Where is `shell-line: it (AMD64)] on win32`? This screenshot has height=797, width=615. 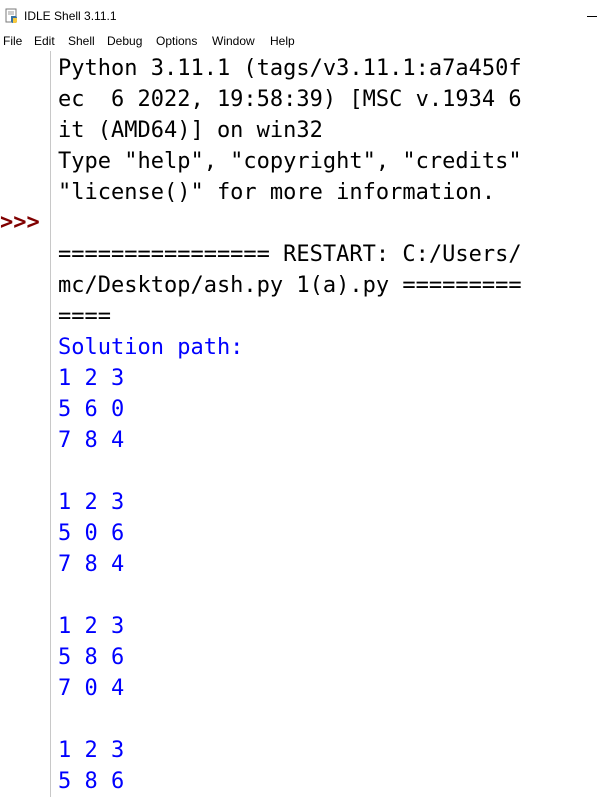
shell-line: it (AMD64)] on win32 is located at coordinates (190, 130).